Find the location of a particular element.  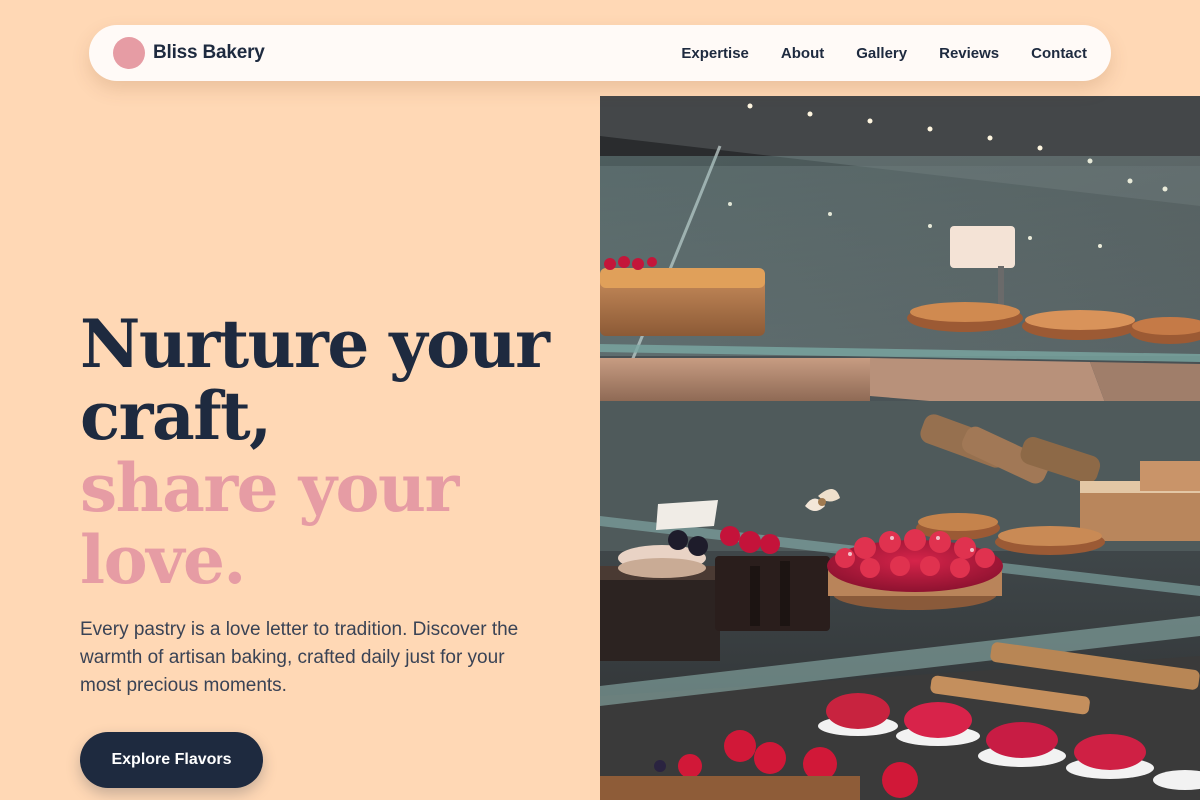

hero-title-line: craft, is located at coordinates (176, 416).